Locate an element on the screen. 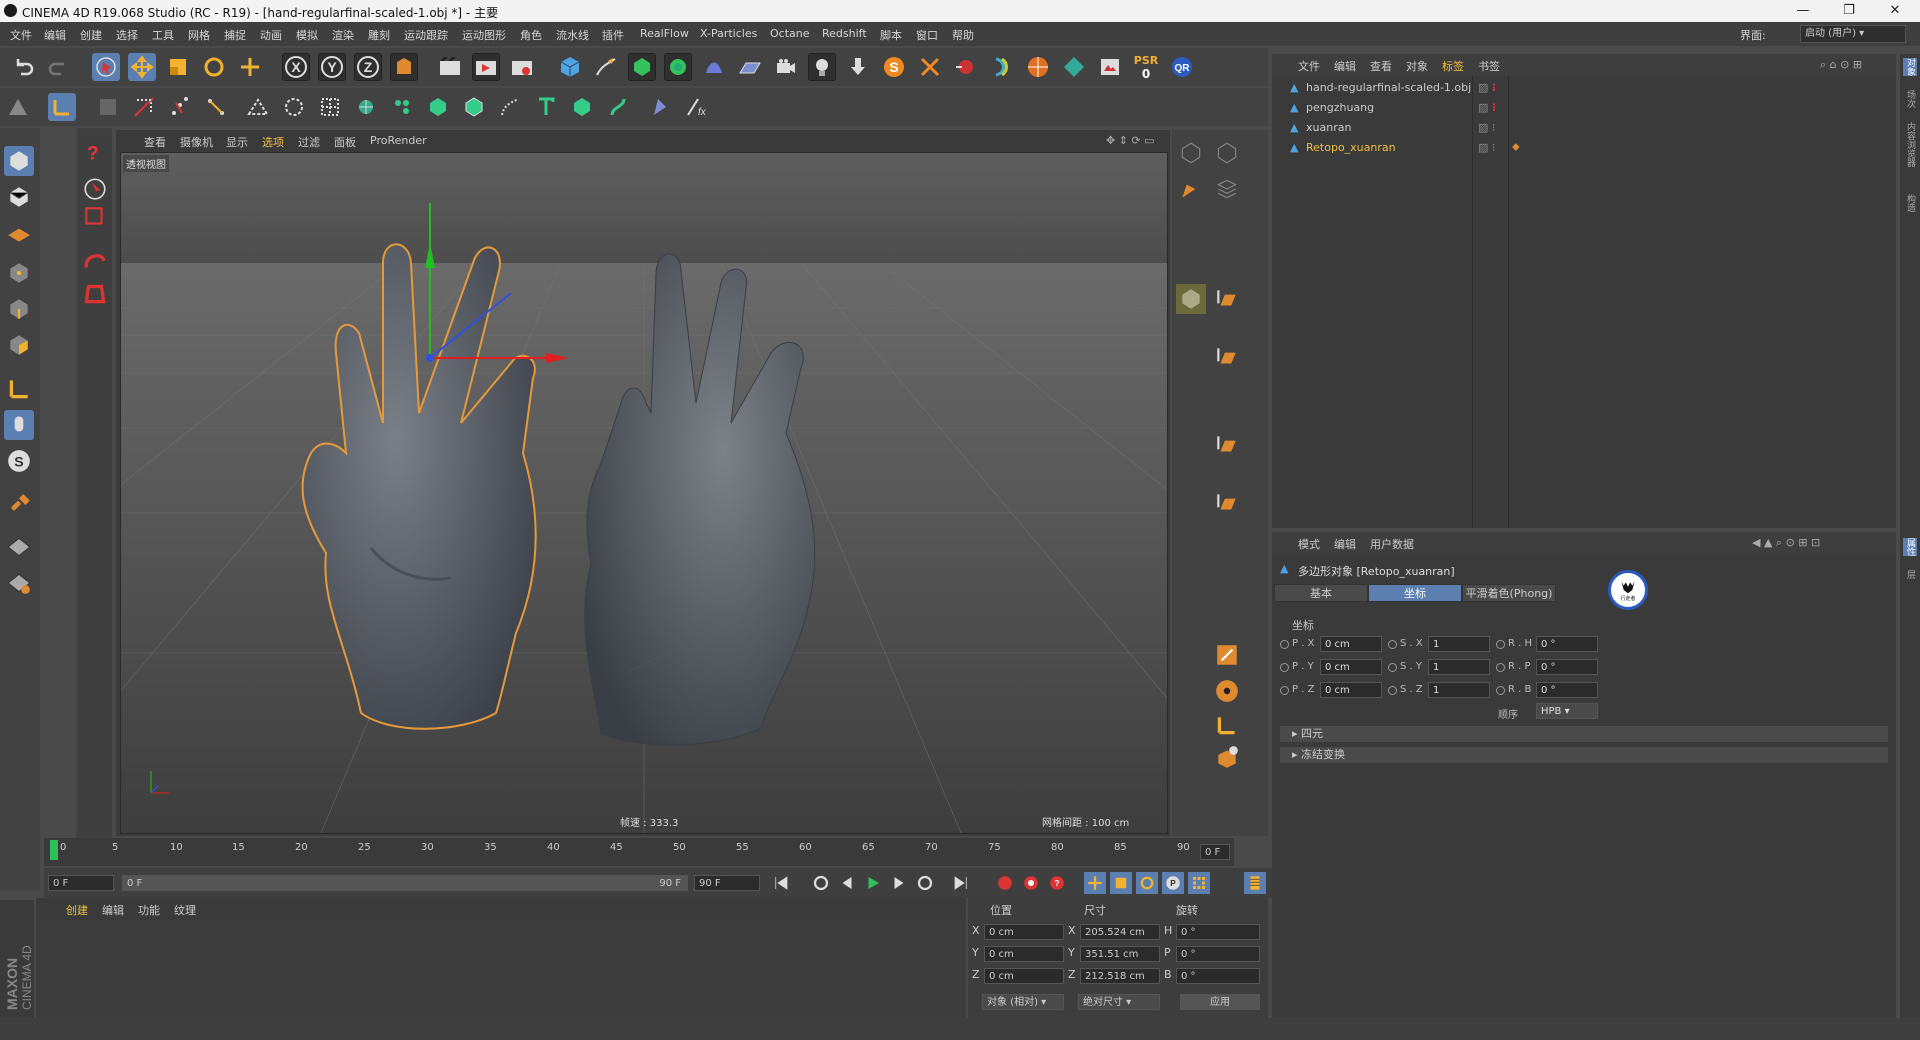 The height and width of the screenshot is (1040, 1920). next-frame-icon is located at coordinates (899, 883).